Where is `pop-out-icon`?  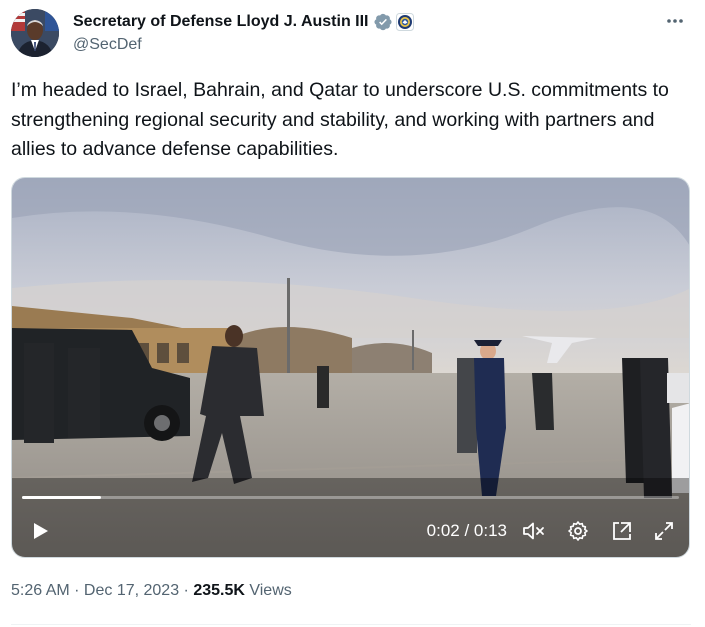 pop-out-icon is located at coordinates (622, 531).